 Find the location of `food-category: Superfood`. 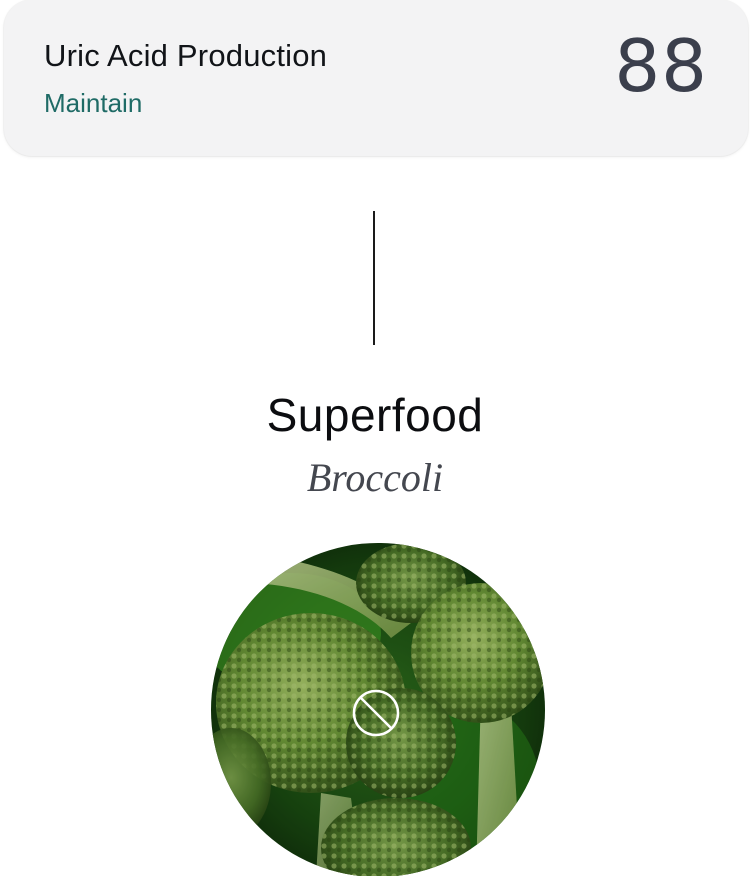

food-category: Superfood is located at coordinates (375, 415).